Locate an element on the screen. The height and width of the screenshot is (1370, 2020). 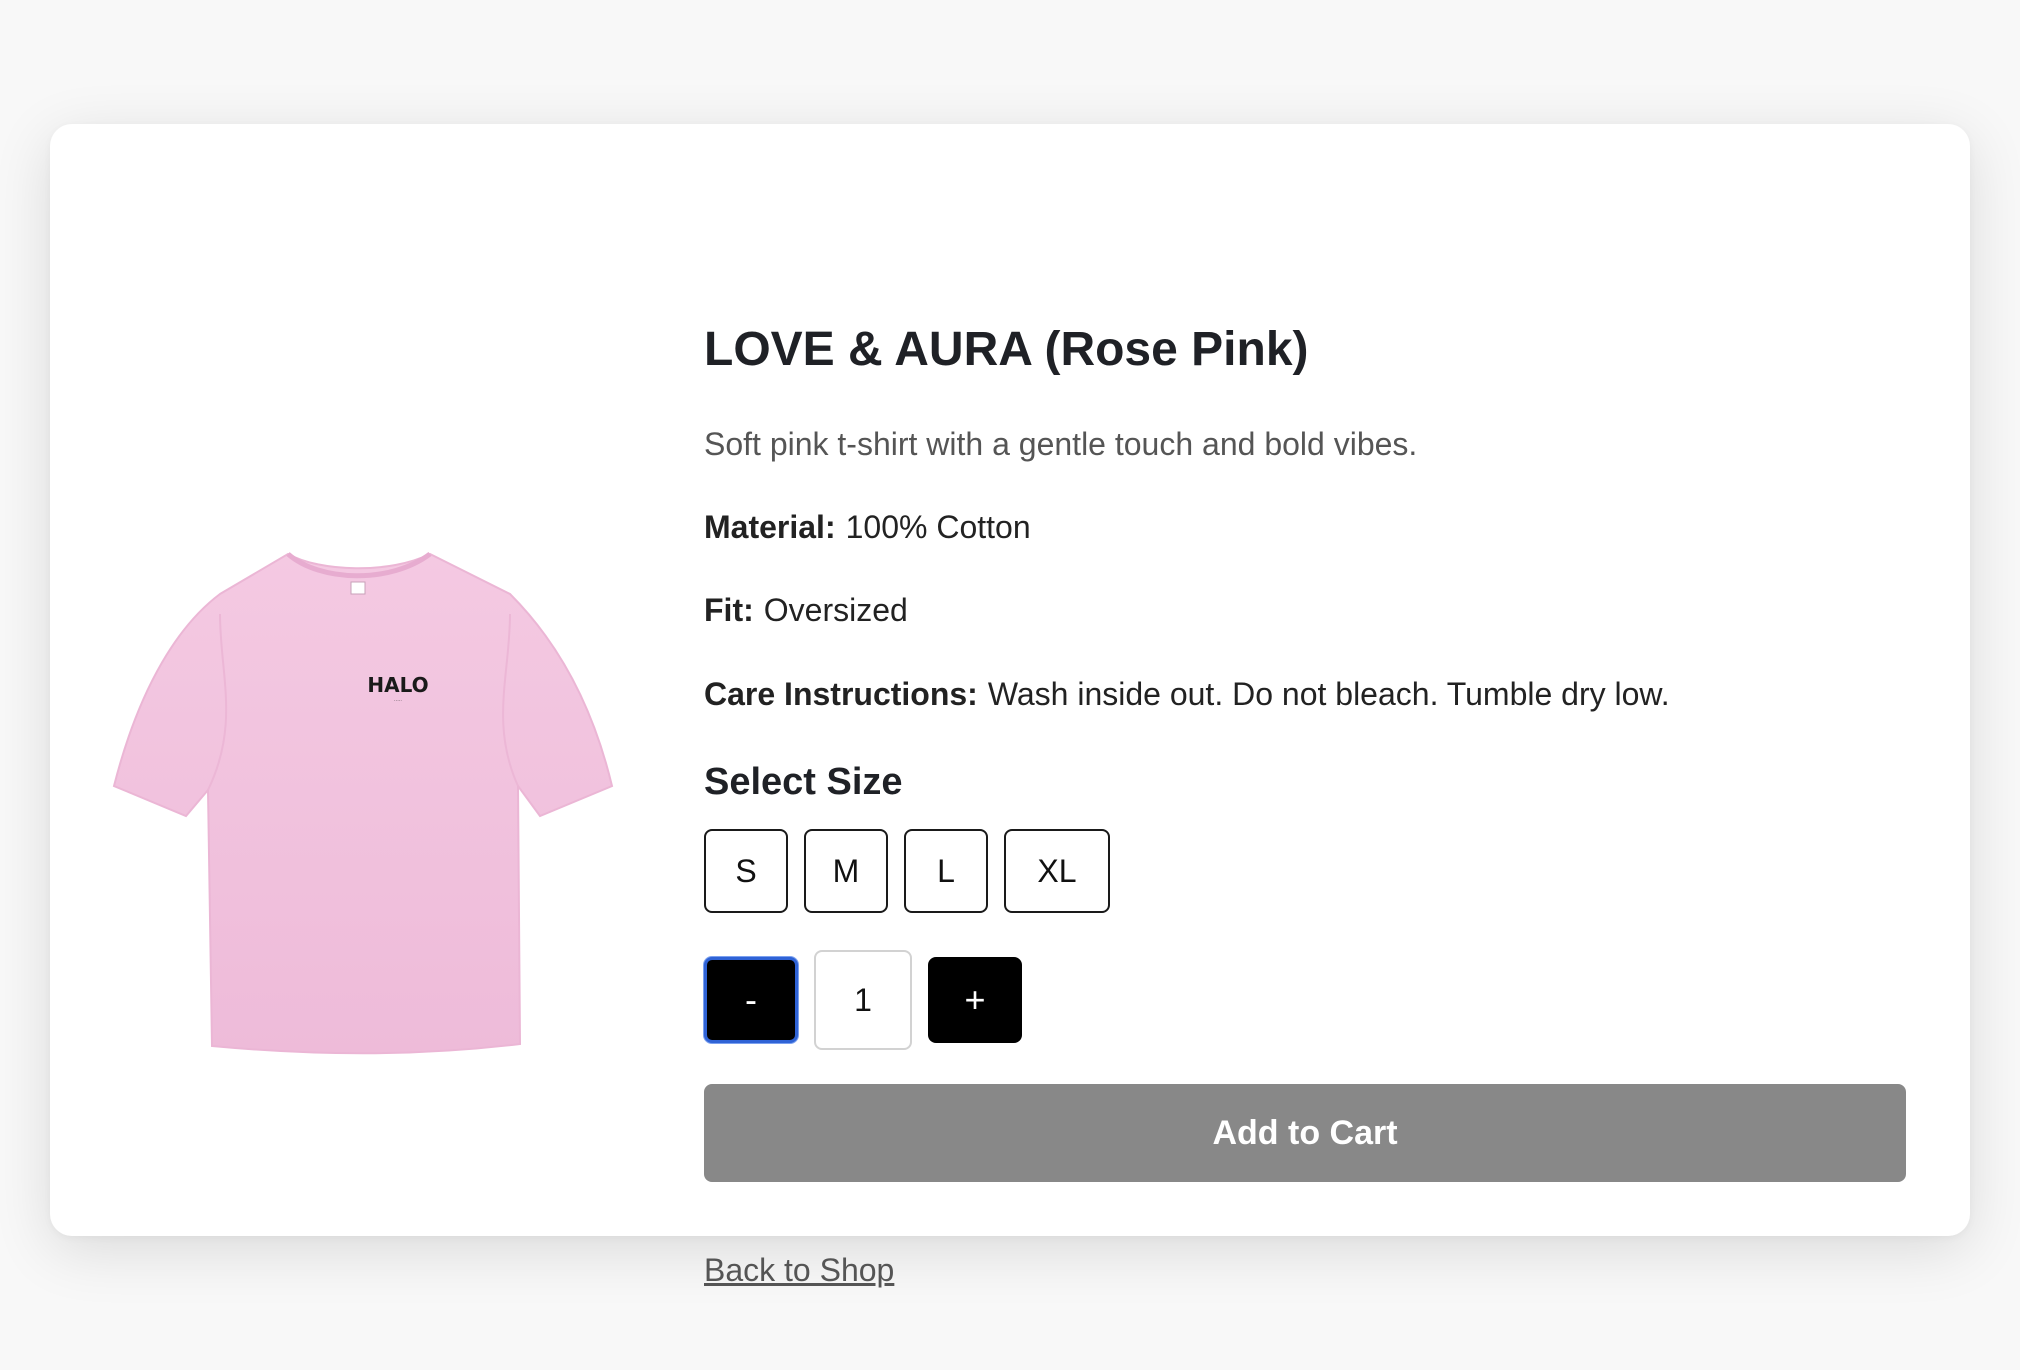
material-value: 100% Cotton is located at coordinates (938, 527).